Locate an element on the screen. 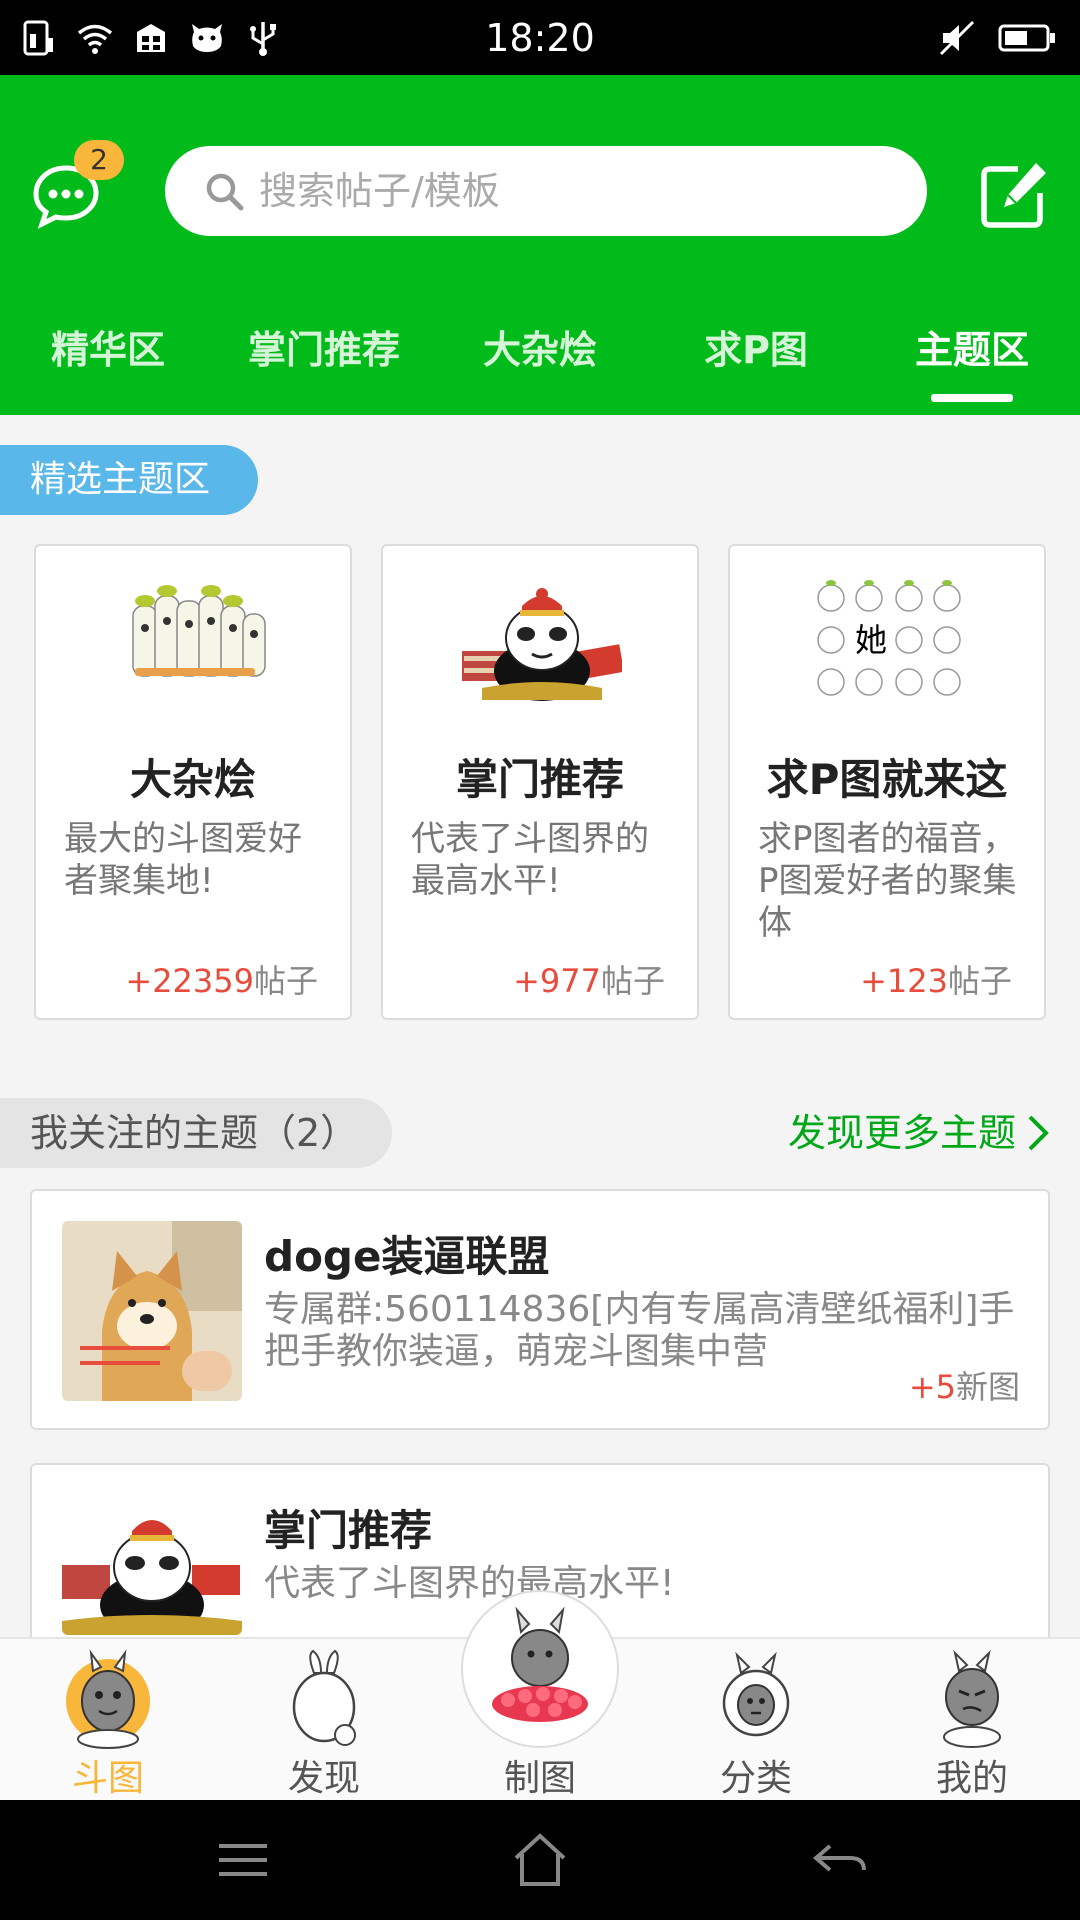 The width and height of the screenshot is (1080, 1920). nav-item-category: 分类 is located at coordinates (756, 1720).